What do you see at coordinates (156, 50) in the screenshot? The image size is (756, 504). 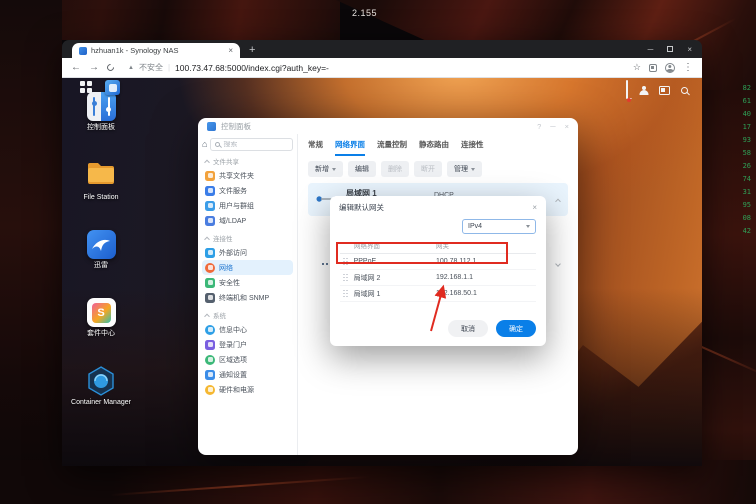 I see `browser-tab: hzhuan1k - Synology NAS ×` at bounding box center [156, 50].